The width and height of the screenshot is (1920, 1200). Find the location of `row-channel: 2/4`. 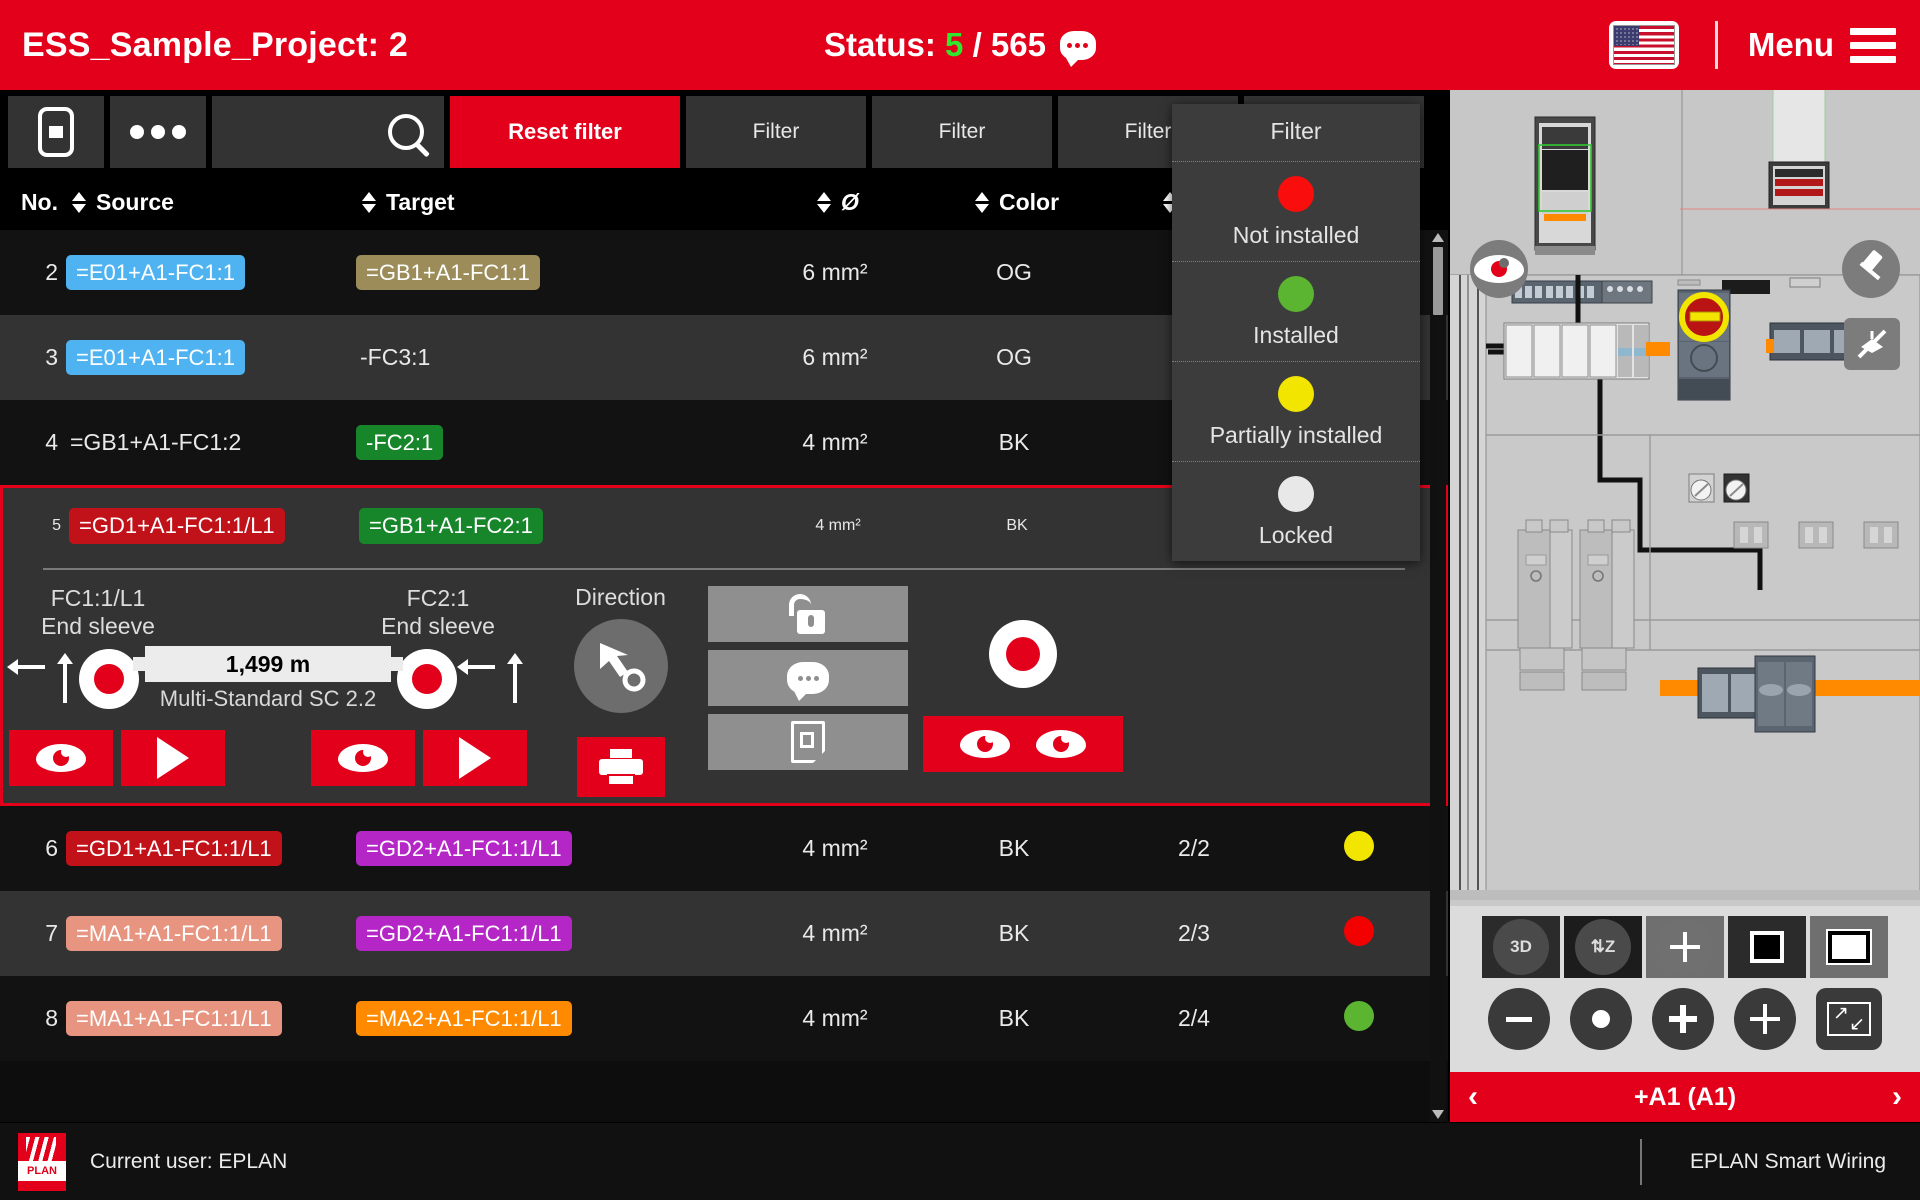

row-channel: 2/4 is located at coordinates (1194, 1018).